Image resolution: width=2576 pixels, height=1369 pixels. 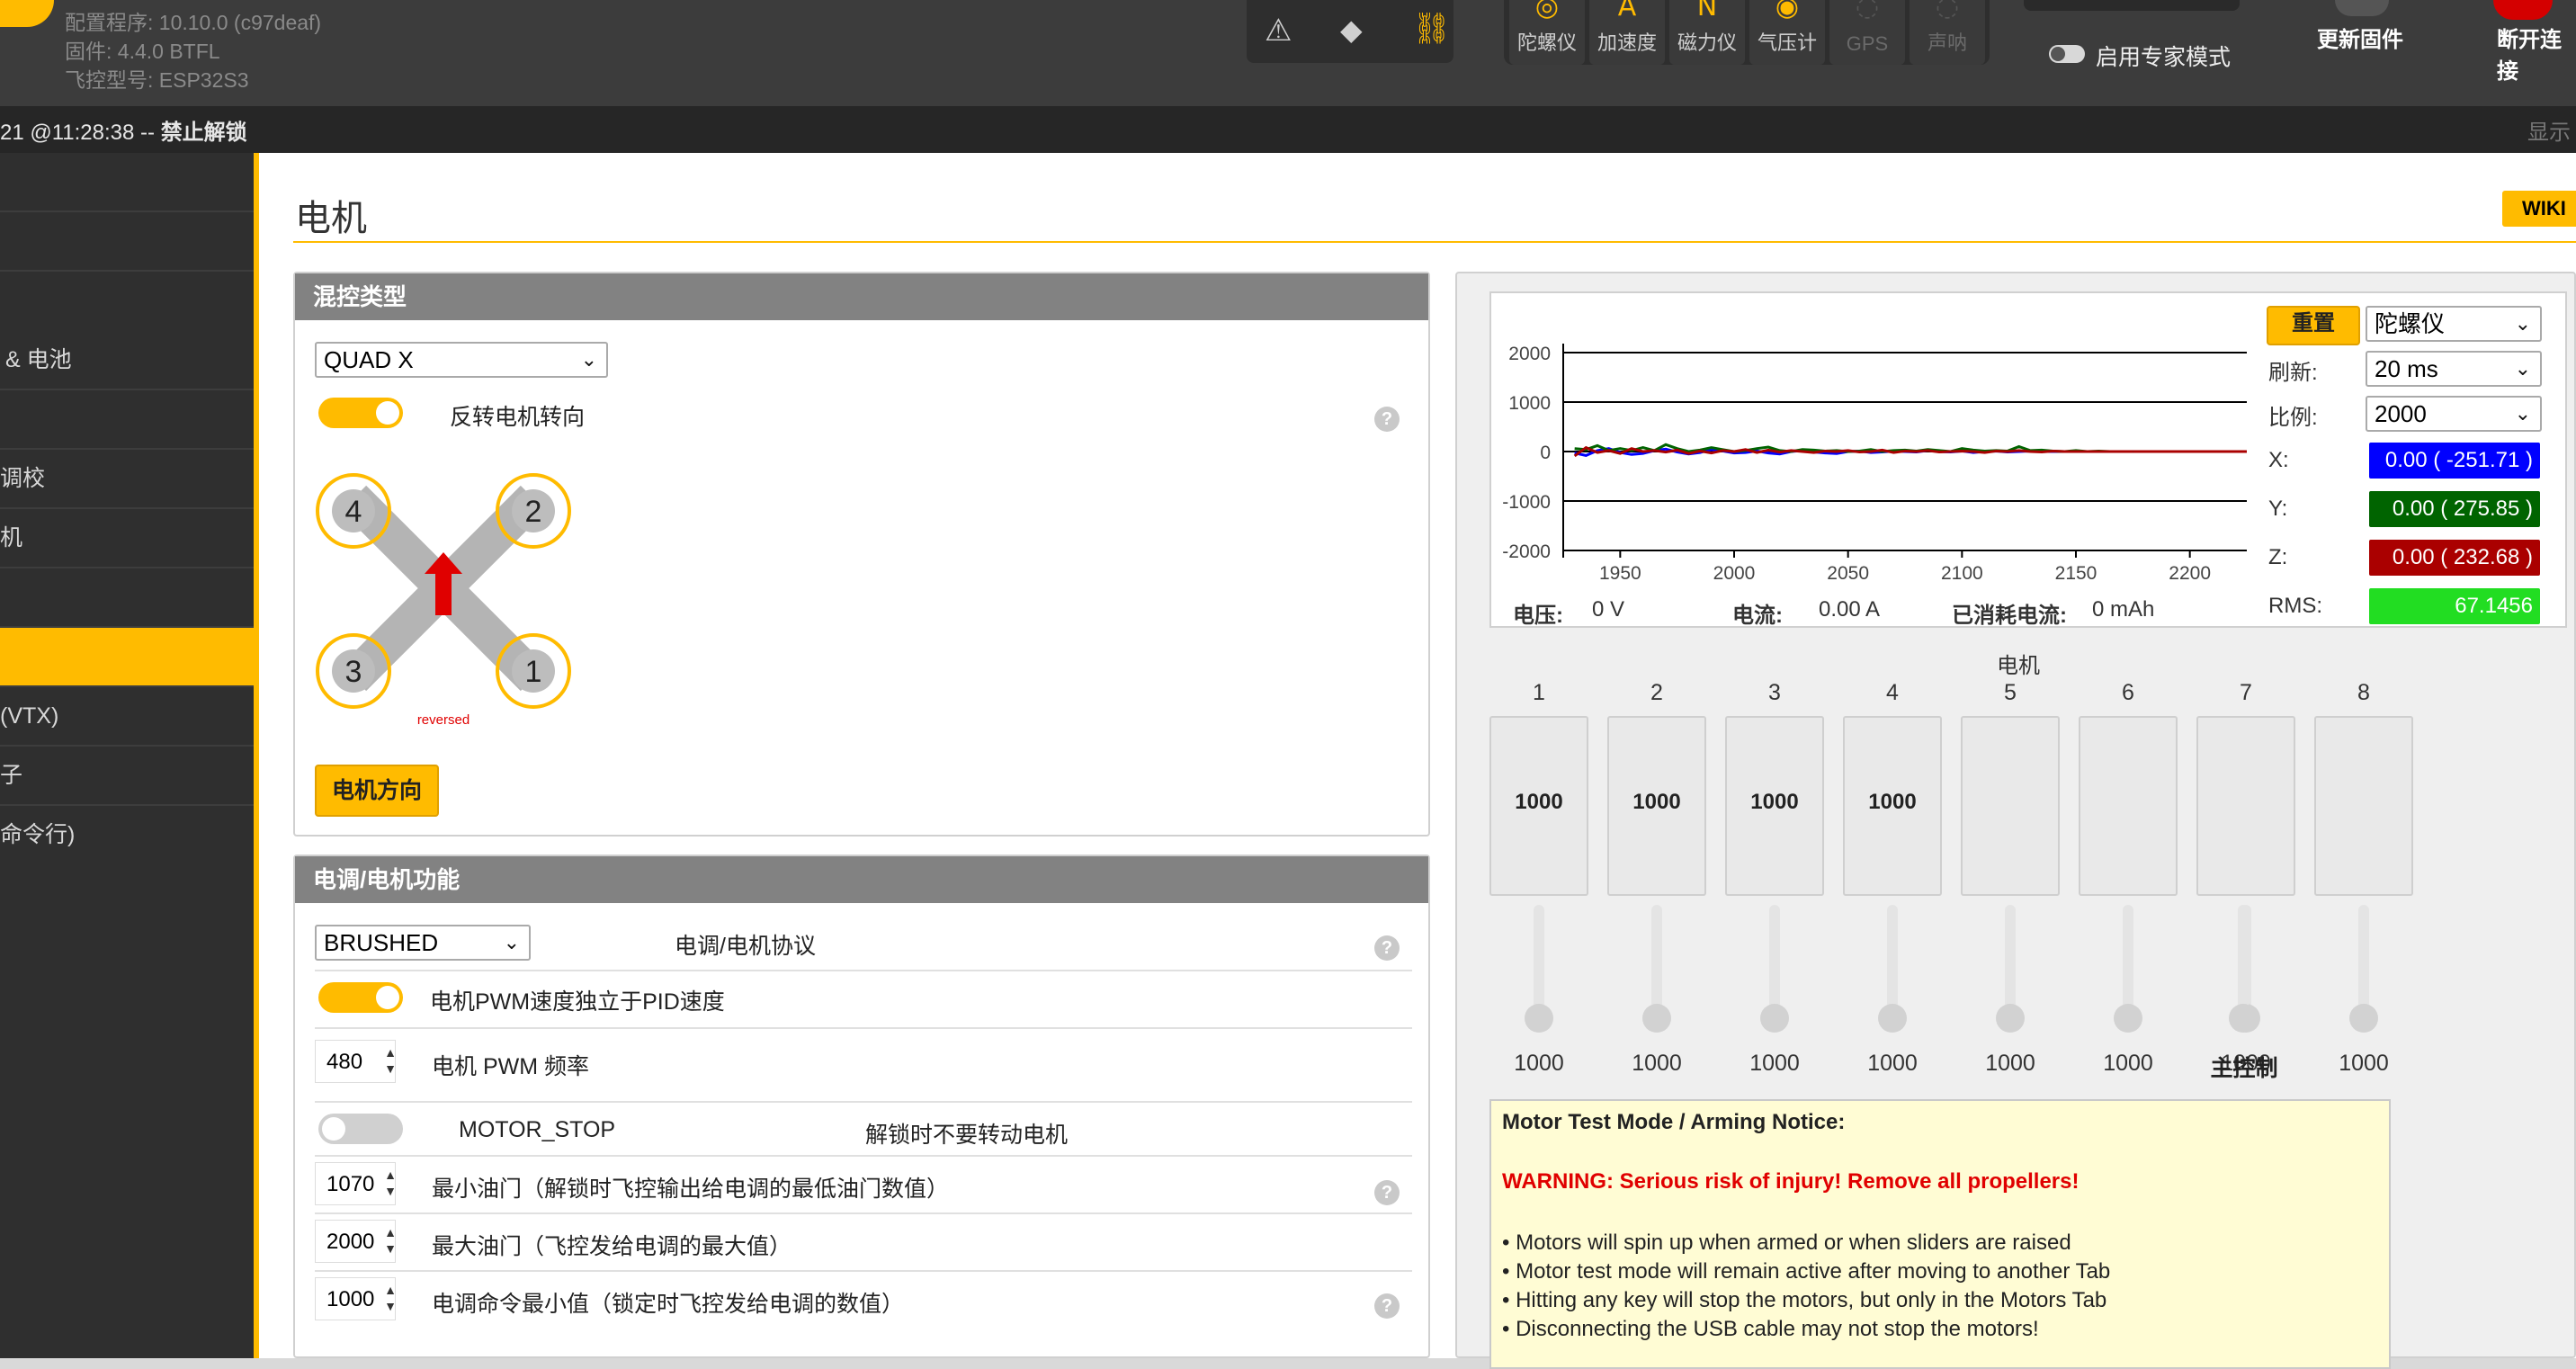 What do you see at coordinates (356, 1299) in the screenshot?
I see `min-command-input: 1000 ▲ ▼` at bounding box center [356, 1299].